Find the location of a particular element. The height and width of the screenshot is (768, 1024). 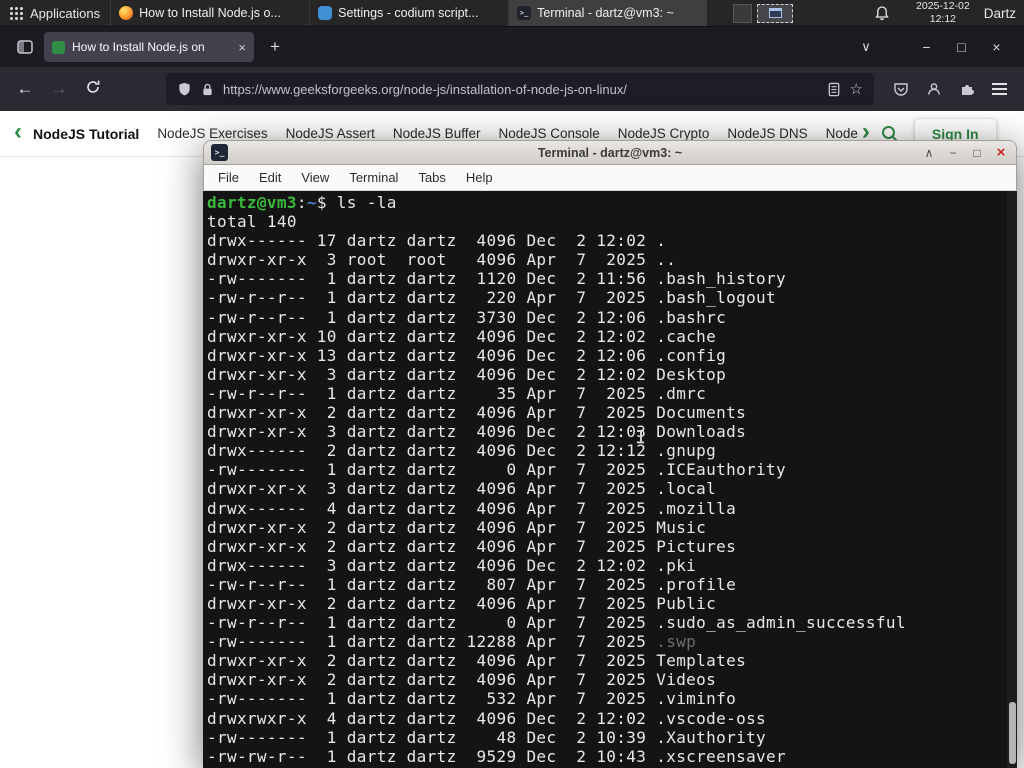

terminal-window-title: Terminal - dartz@vm3: ~ is located at coordinates (610, 152).